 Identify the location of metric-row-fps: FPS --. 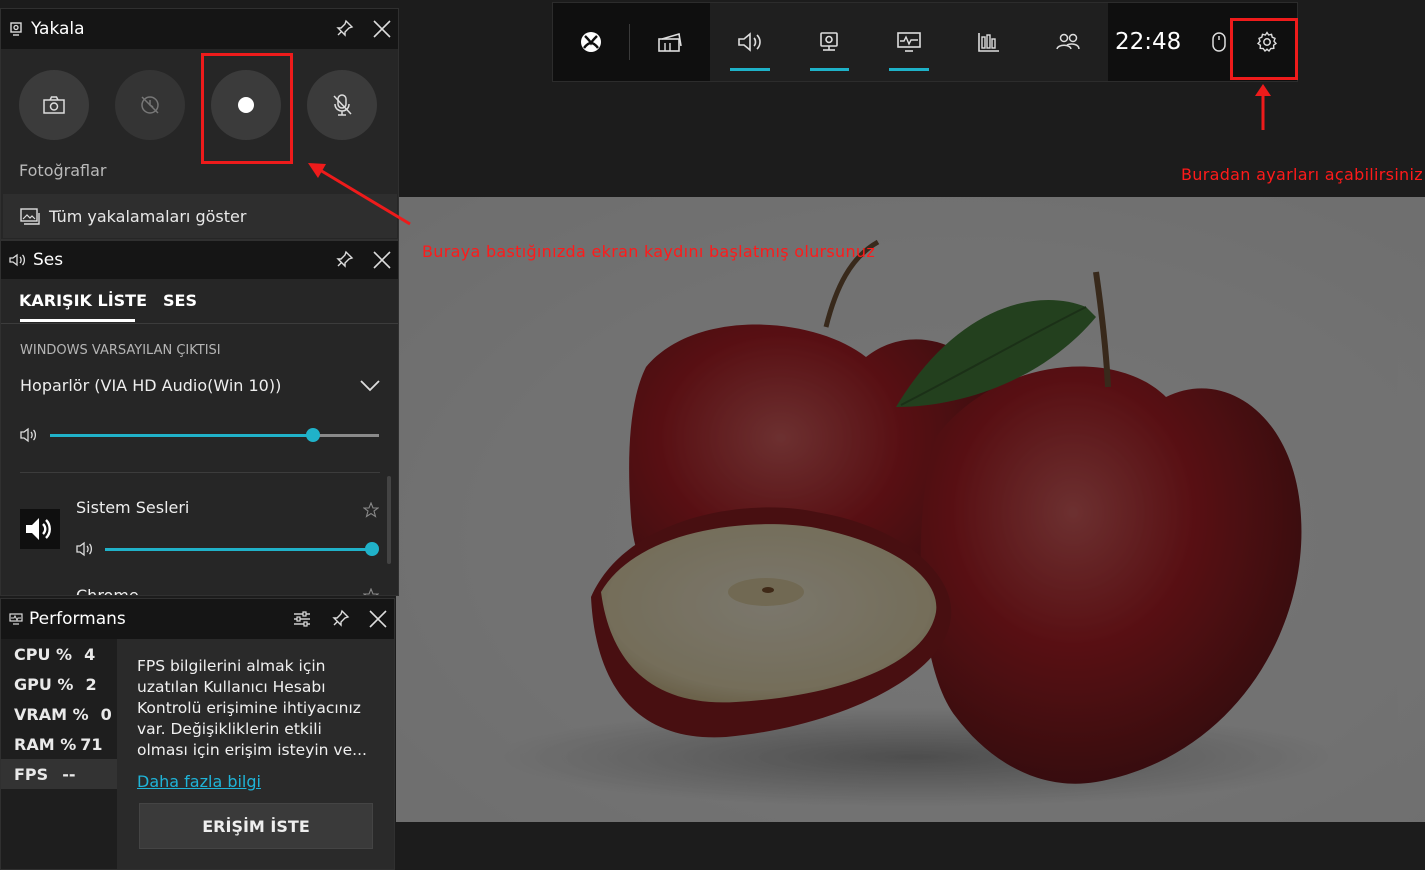
(59, 774).